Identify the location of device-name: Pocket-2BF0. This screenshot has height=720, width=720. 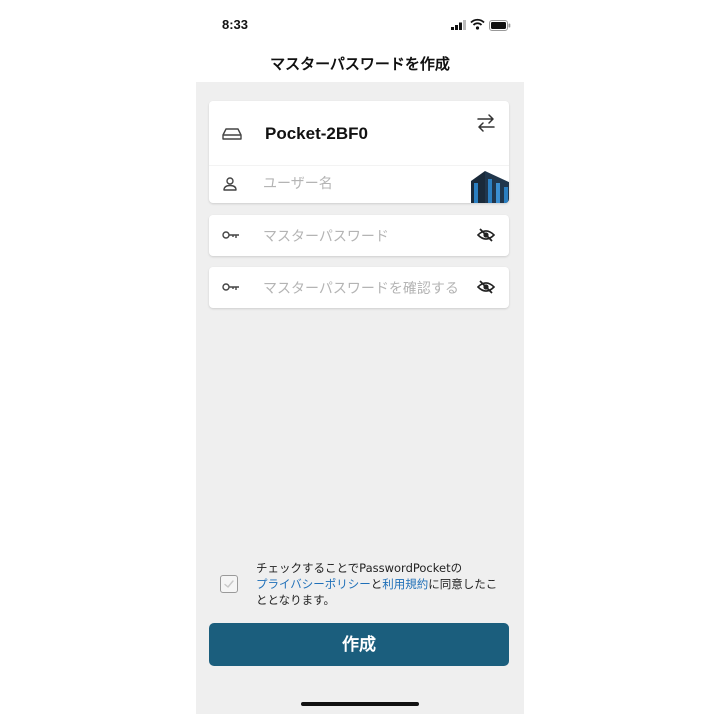
(316, 133).